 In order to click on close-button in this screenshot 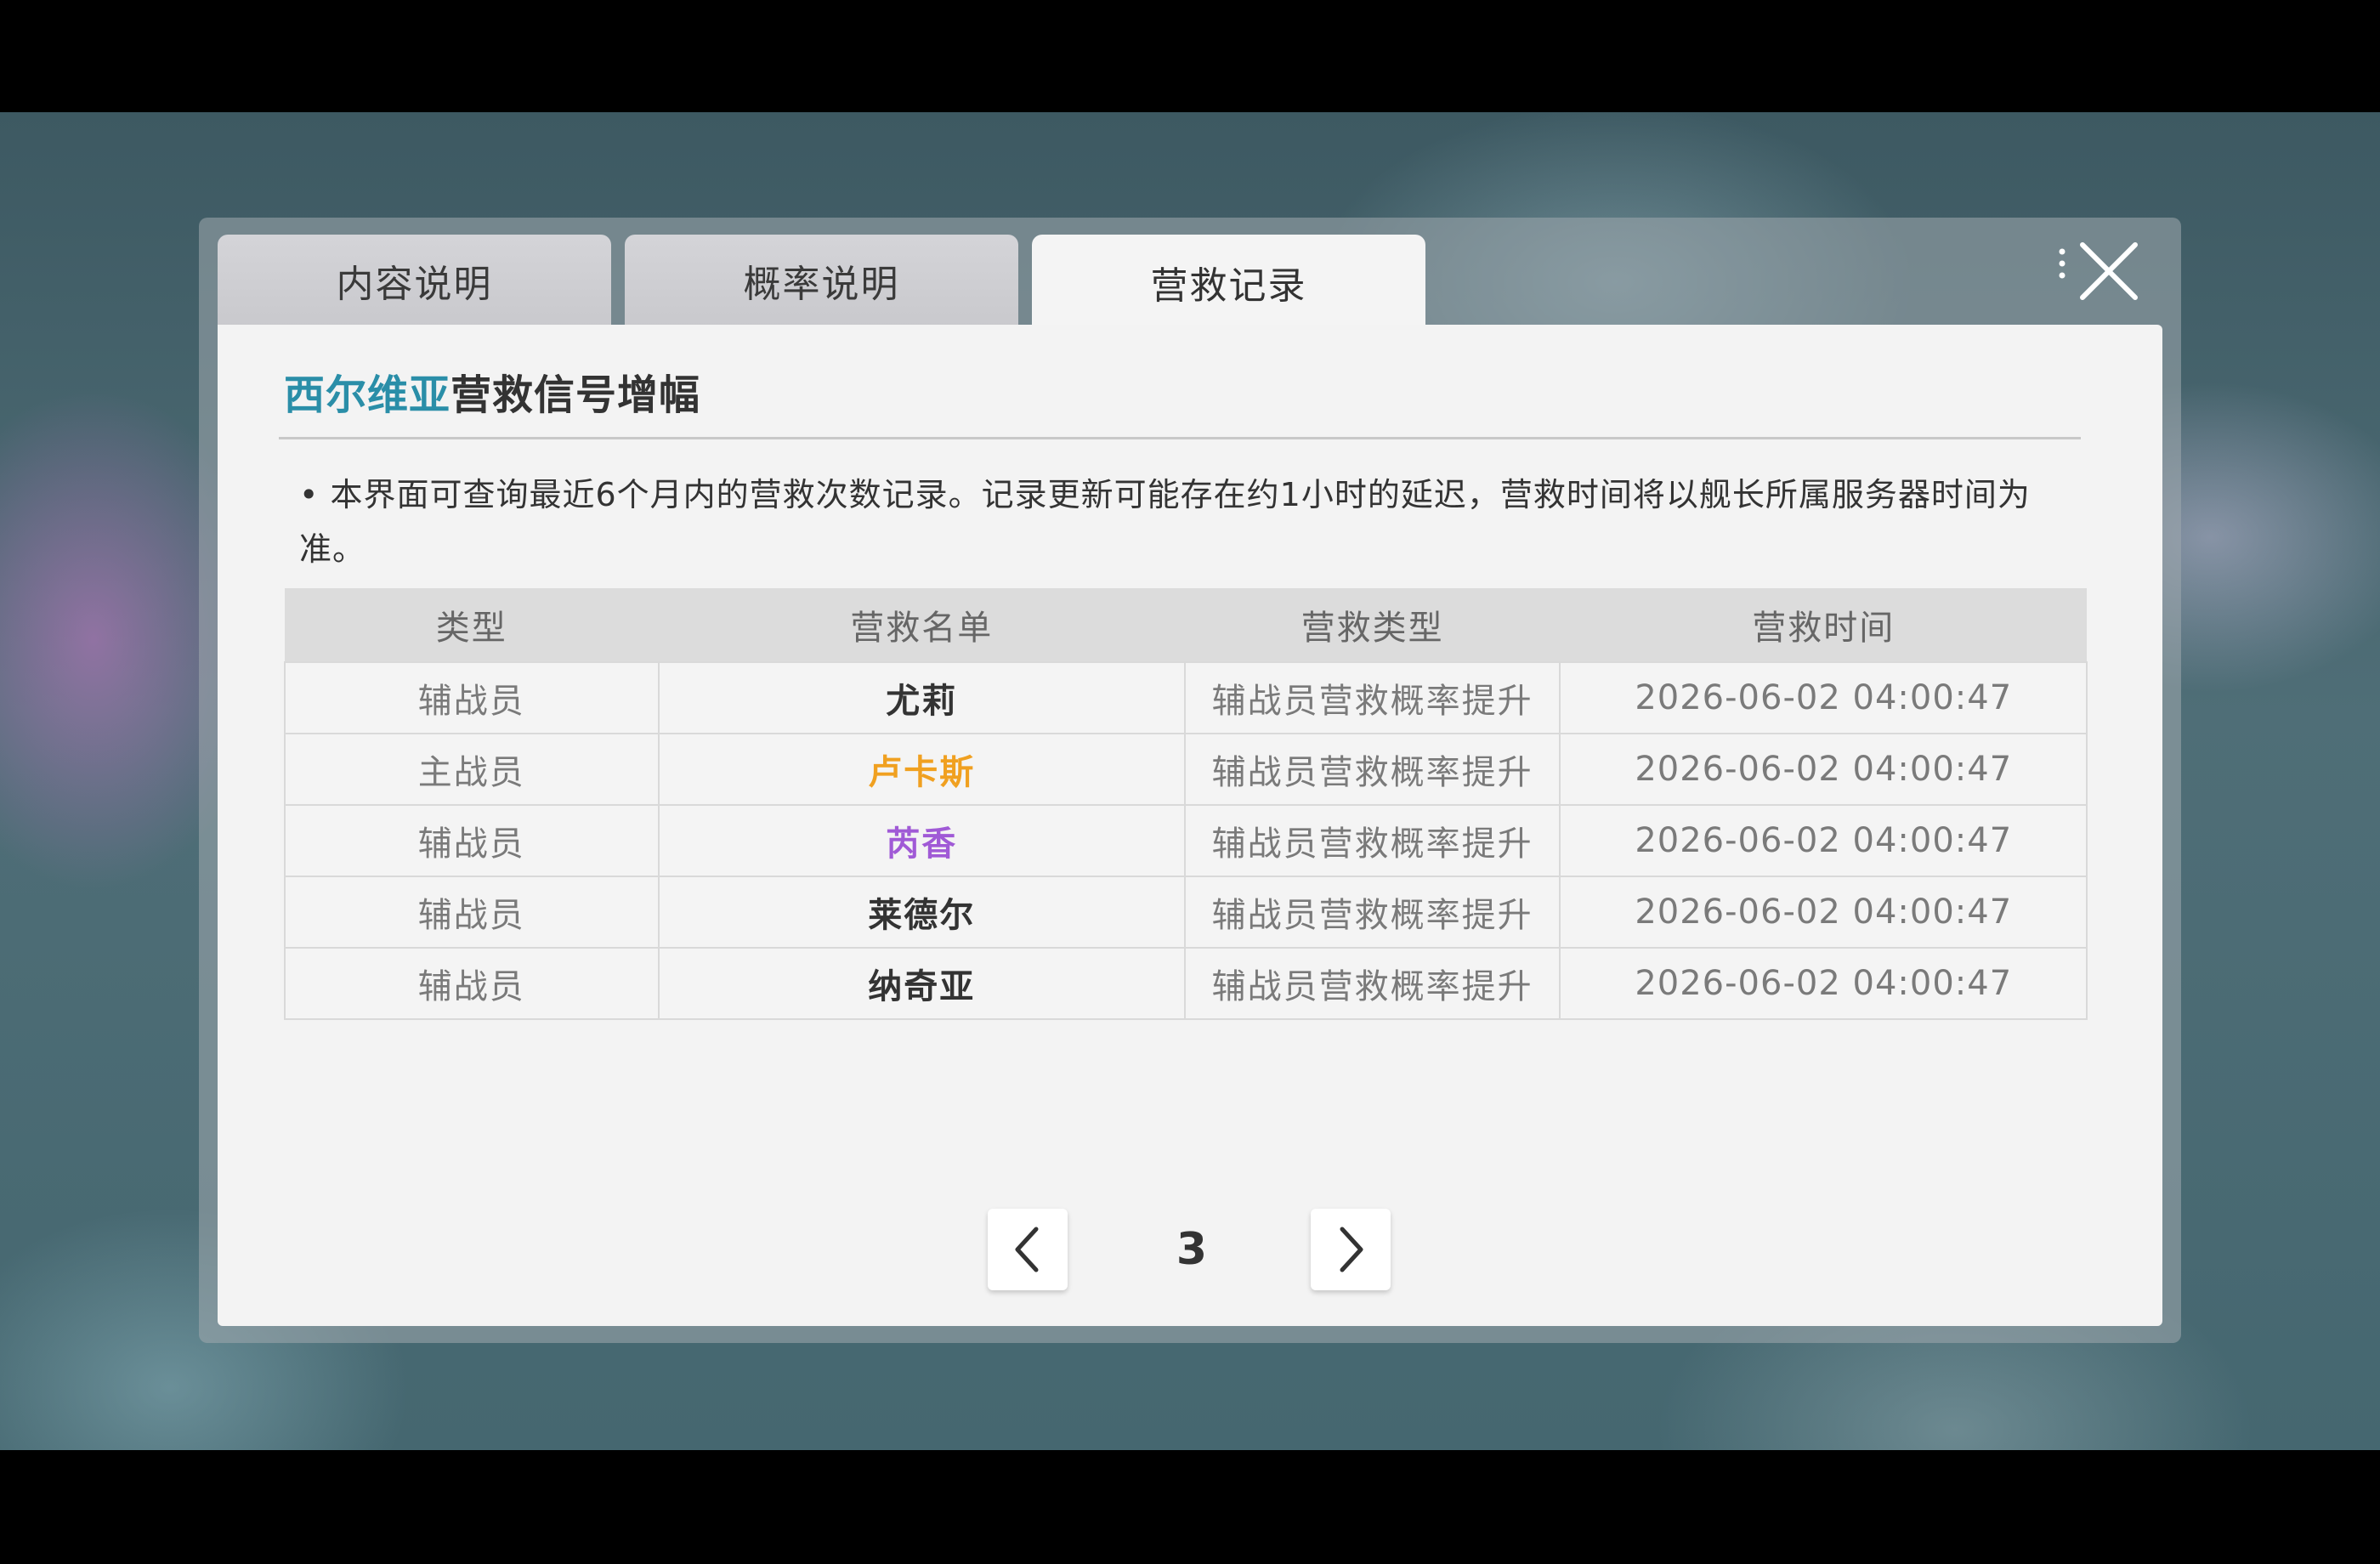, I will do `click(2095, 272)`.